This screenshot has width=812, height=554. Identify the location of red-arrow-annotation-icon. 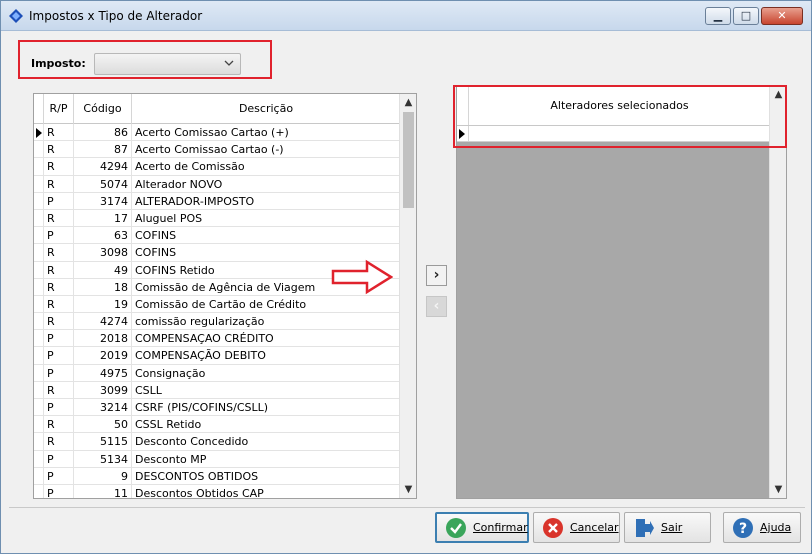
(362, 277).